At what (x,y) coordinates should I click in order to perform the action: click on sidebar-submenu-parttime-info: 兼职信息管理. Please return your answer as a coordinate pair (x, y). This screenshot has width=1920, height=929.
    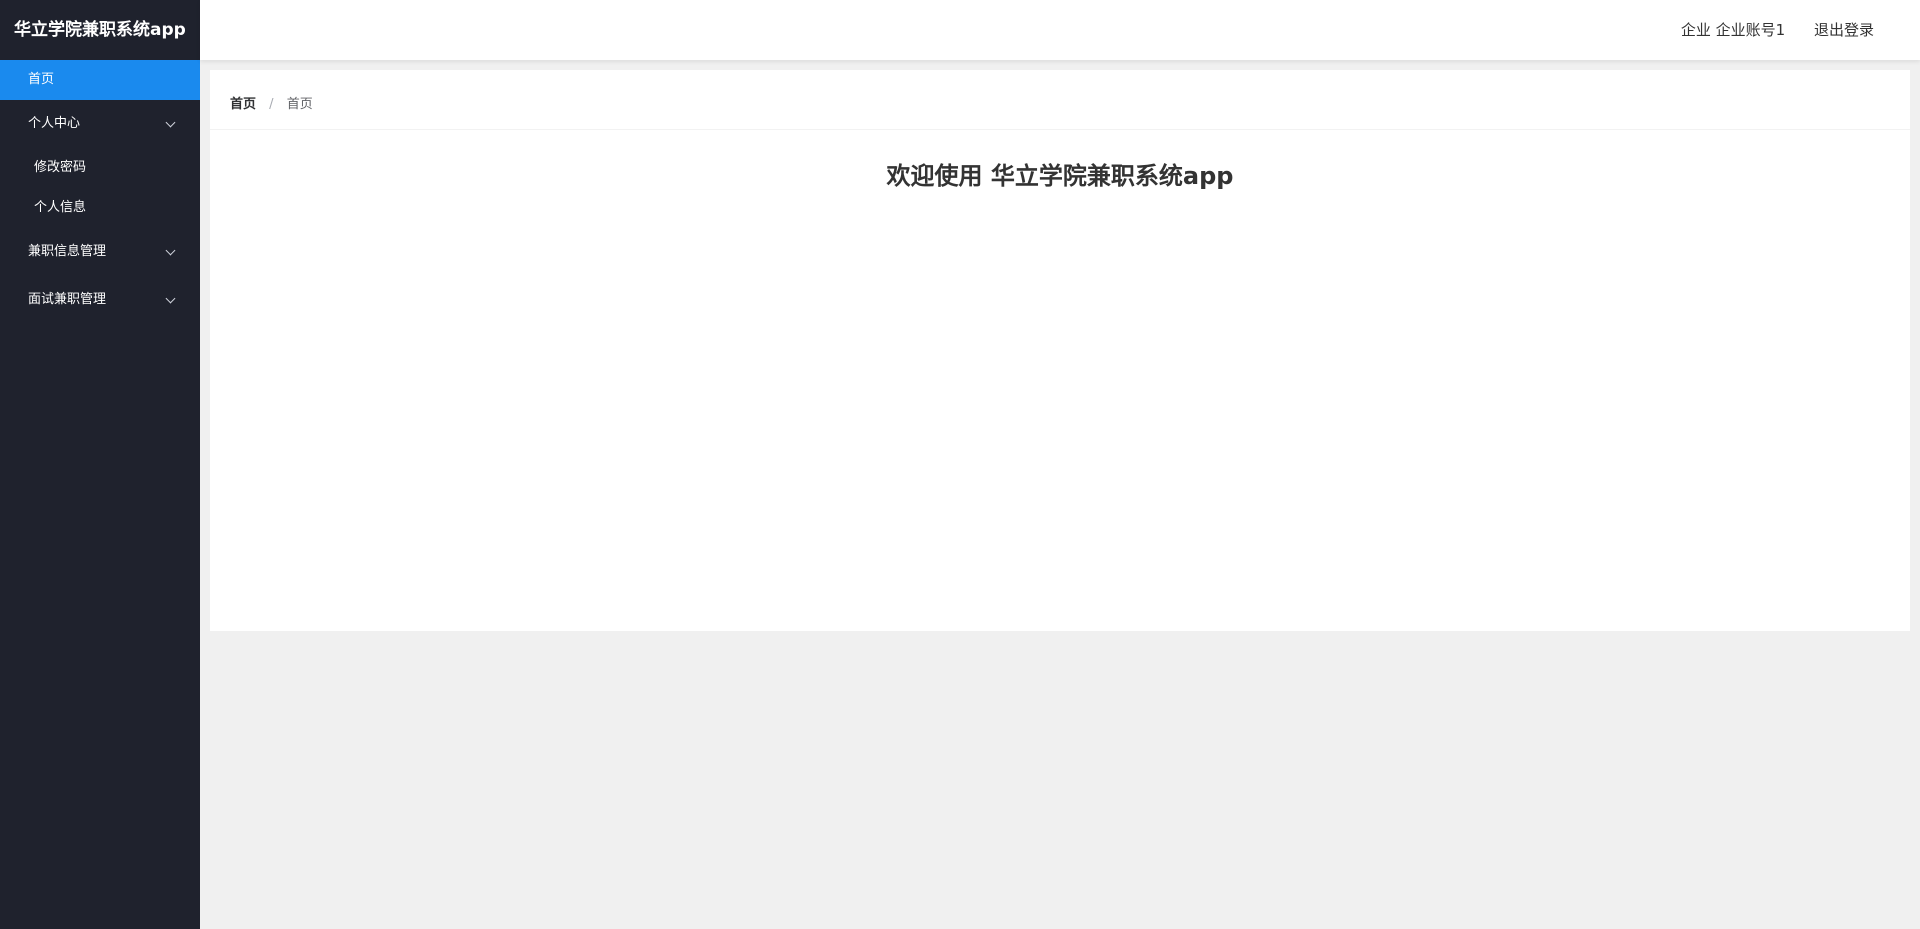
    Looking at the image, I should click on (100, 252).